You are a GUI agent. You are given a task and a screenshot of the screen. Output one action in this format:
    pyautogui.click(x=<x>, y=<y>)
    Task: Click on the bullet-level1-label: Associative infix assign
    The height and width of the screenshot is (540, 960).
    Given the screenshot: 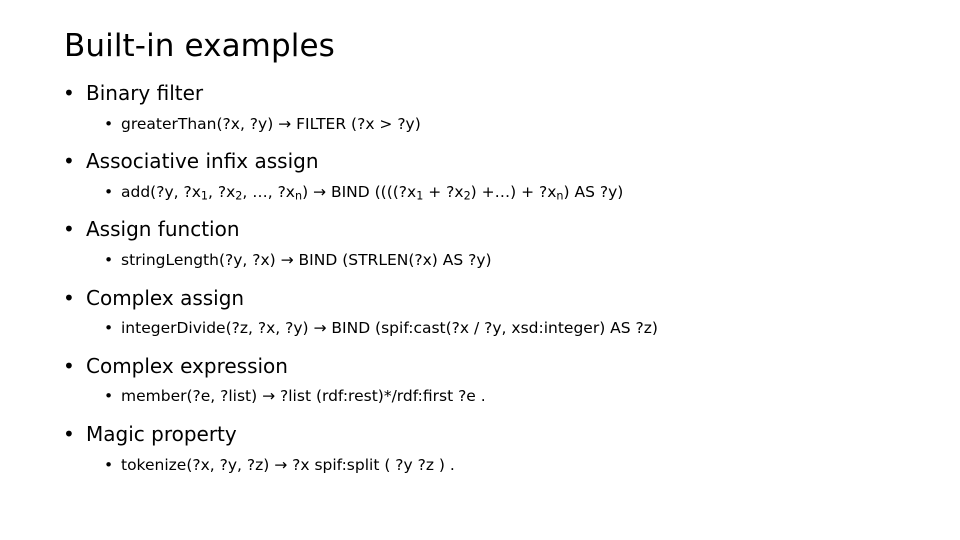 What is the action you would take?
    pyautogui.click(x=202, y=161)
    